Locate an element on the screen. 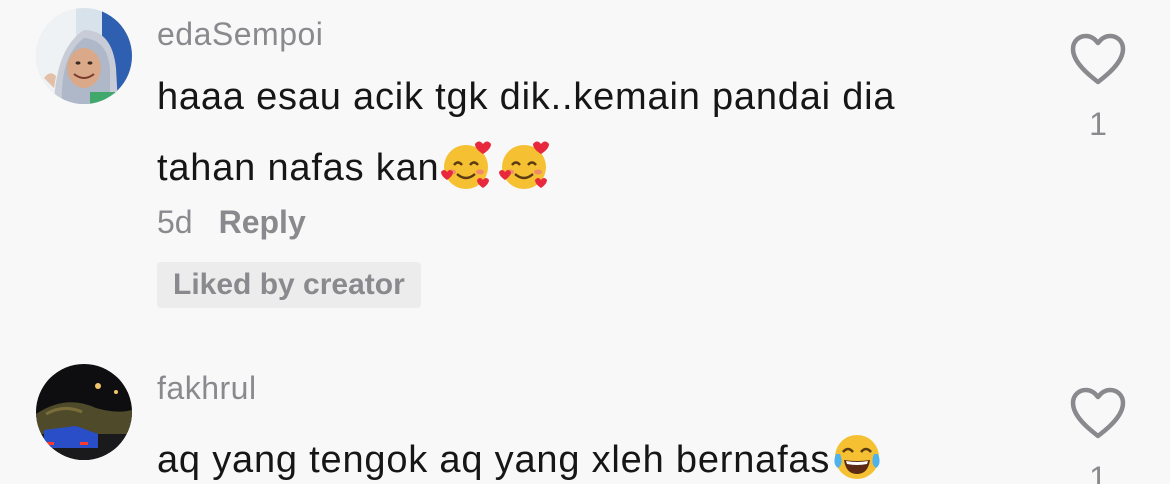  comment-text-line: tahan nafas kan is located at coordinates (354, 165).